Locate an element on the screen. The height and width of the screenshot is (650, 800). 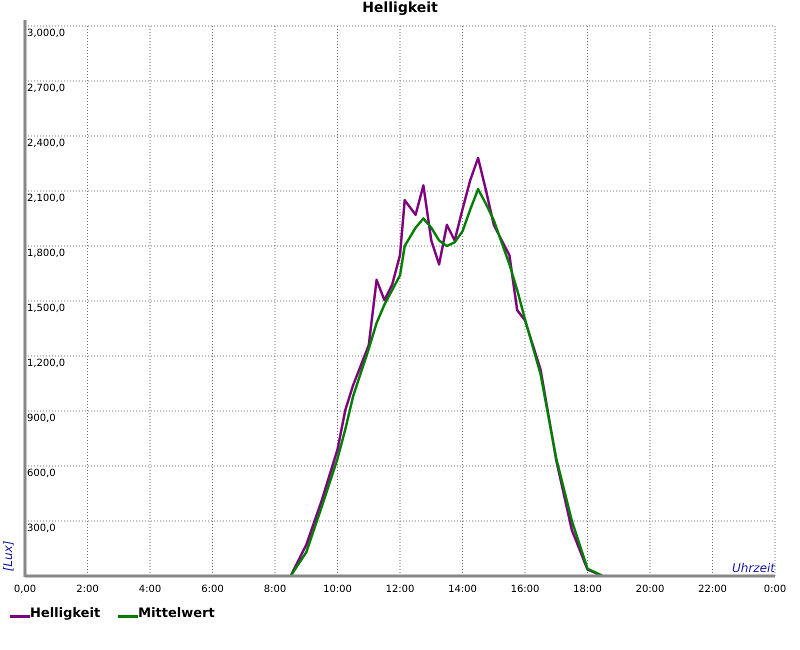
x-tick-label: 20:00 is located at coordinates (650, 589).